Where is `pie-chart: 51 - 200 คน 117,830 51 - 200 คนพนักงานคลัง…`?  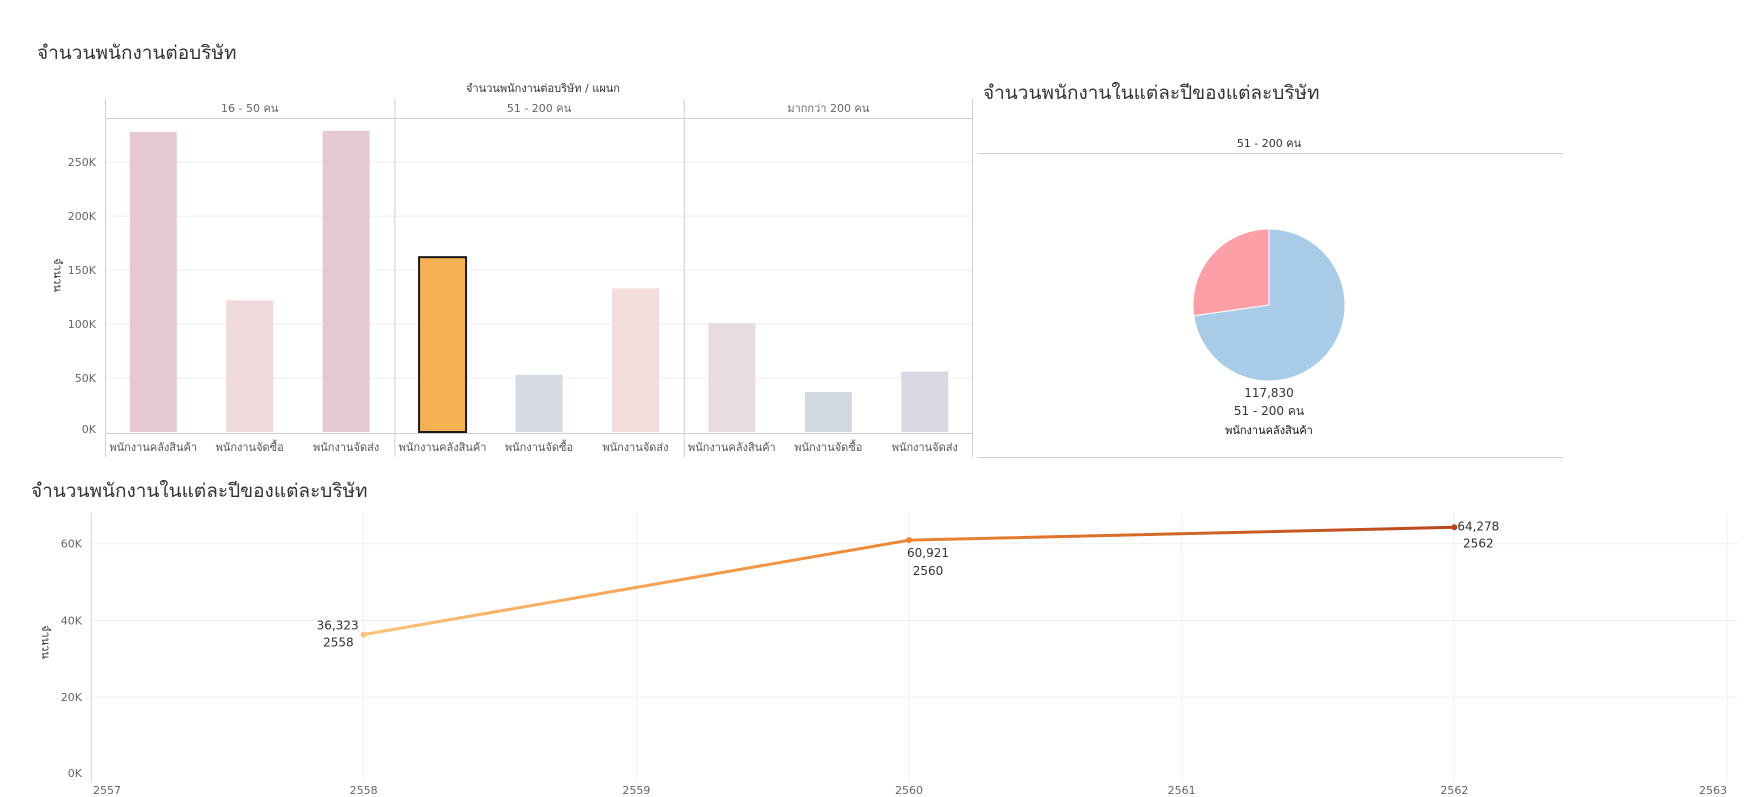
pie-chart: 51 - 200 คน 117,830 51 - 200 คนพนักงานคลัง… is located at coordinates (1270, 297).